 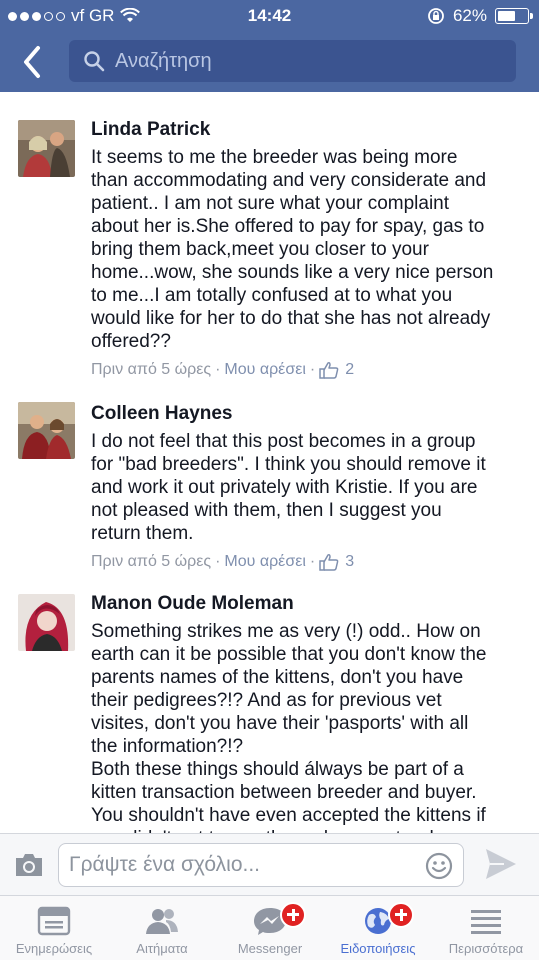 I want to click on tab-label: Περισσότερα, so click(x=486, y=948).